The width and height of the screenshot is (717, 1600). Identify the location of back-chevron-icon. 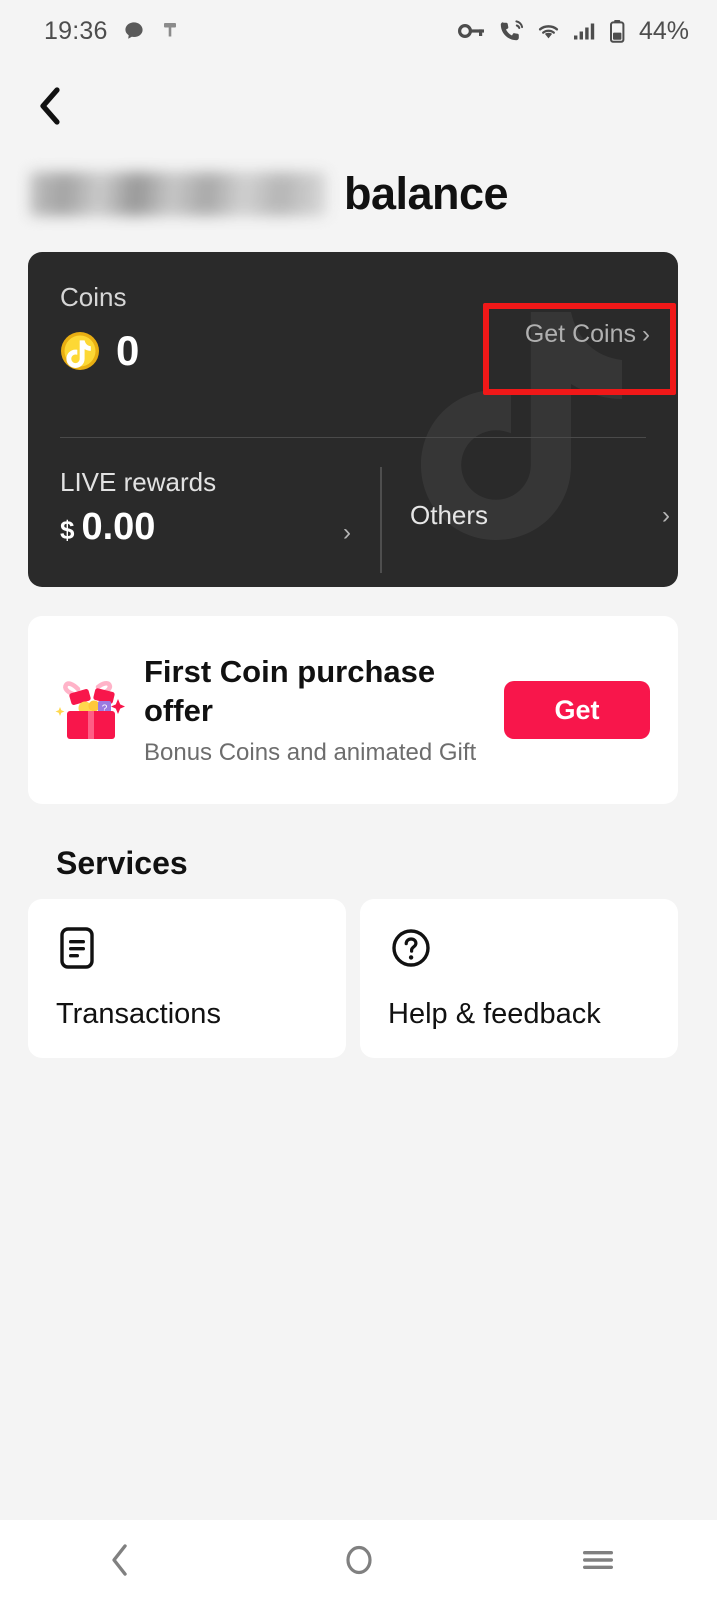
(50, 106).